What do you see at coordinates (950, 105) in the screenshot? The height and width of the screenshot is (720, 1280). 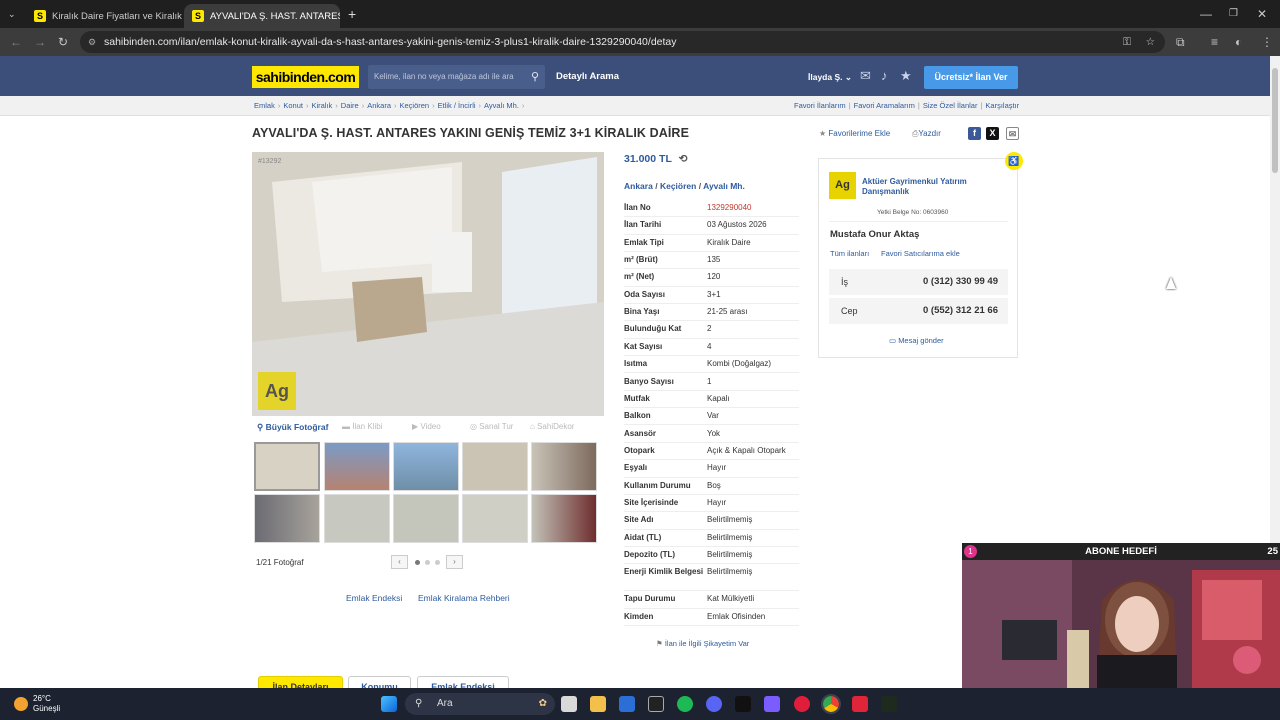 I see `special-listings-link: Size Özel İlanlar` at bounding box center [950, 105].